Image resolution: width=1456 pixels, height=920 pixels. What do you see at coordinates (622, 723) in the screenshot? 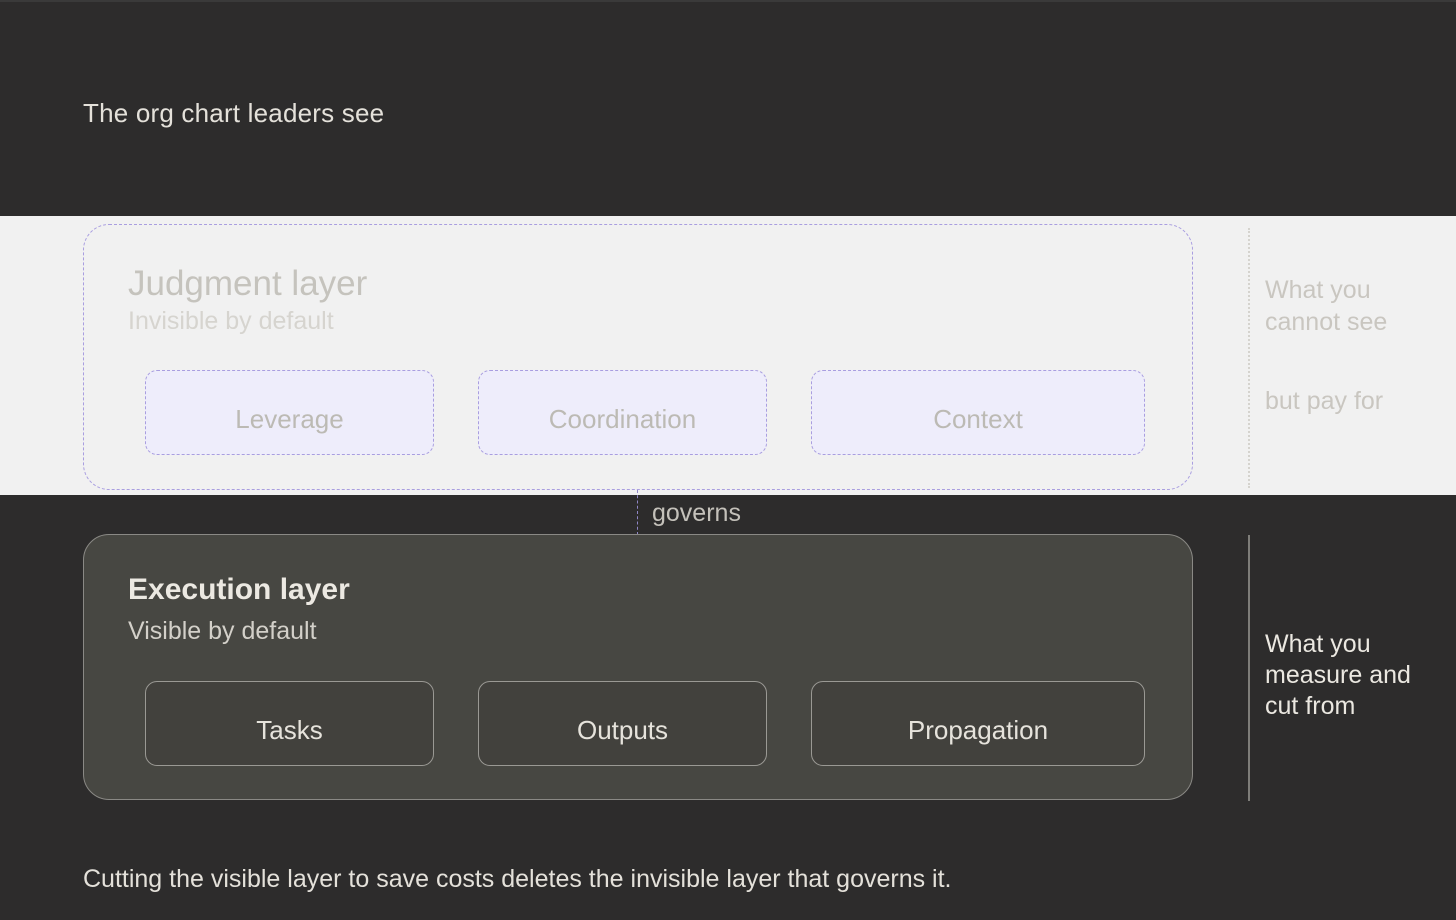
I see `execution-item-outputs: Outputs` at bounding box center [622, 723].